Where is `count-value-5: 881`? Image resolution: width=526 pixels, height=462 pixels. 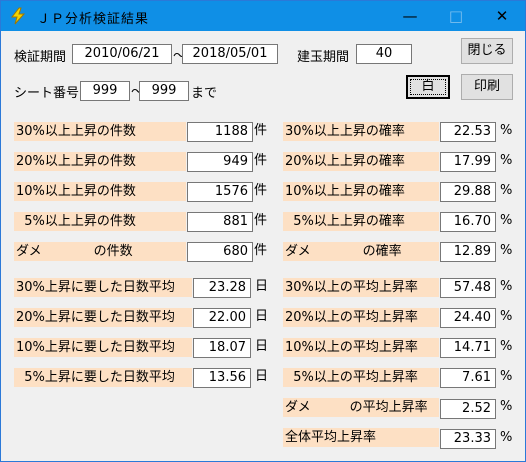
count-value-5: 881 is located at coordinates (220, 222).